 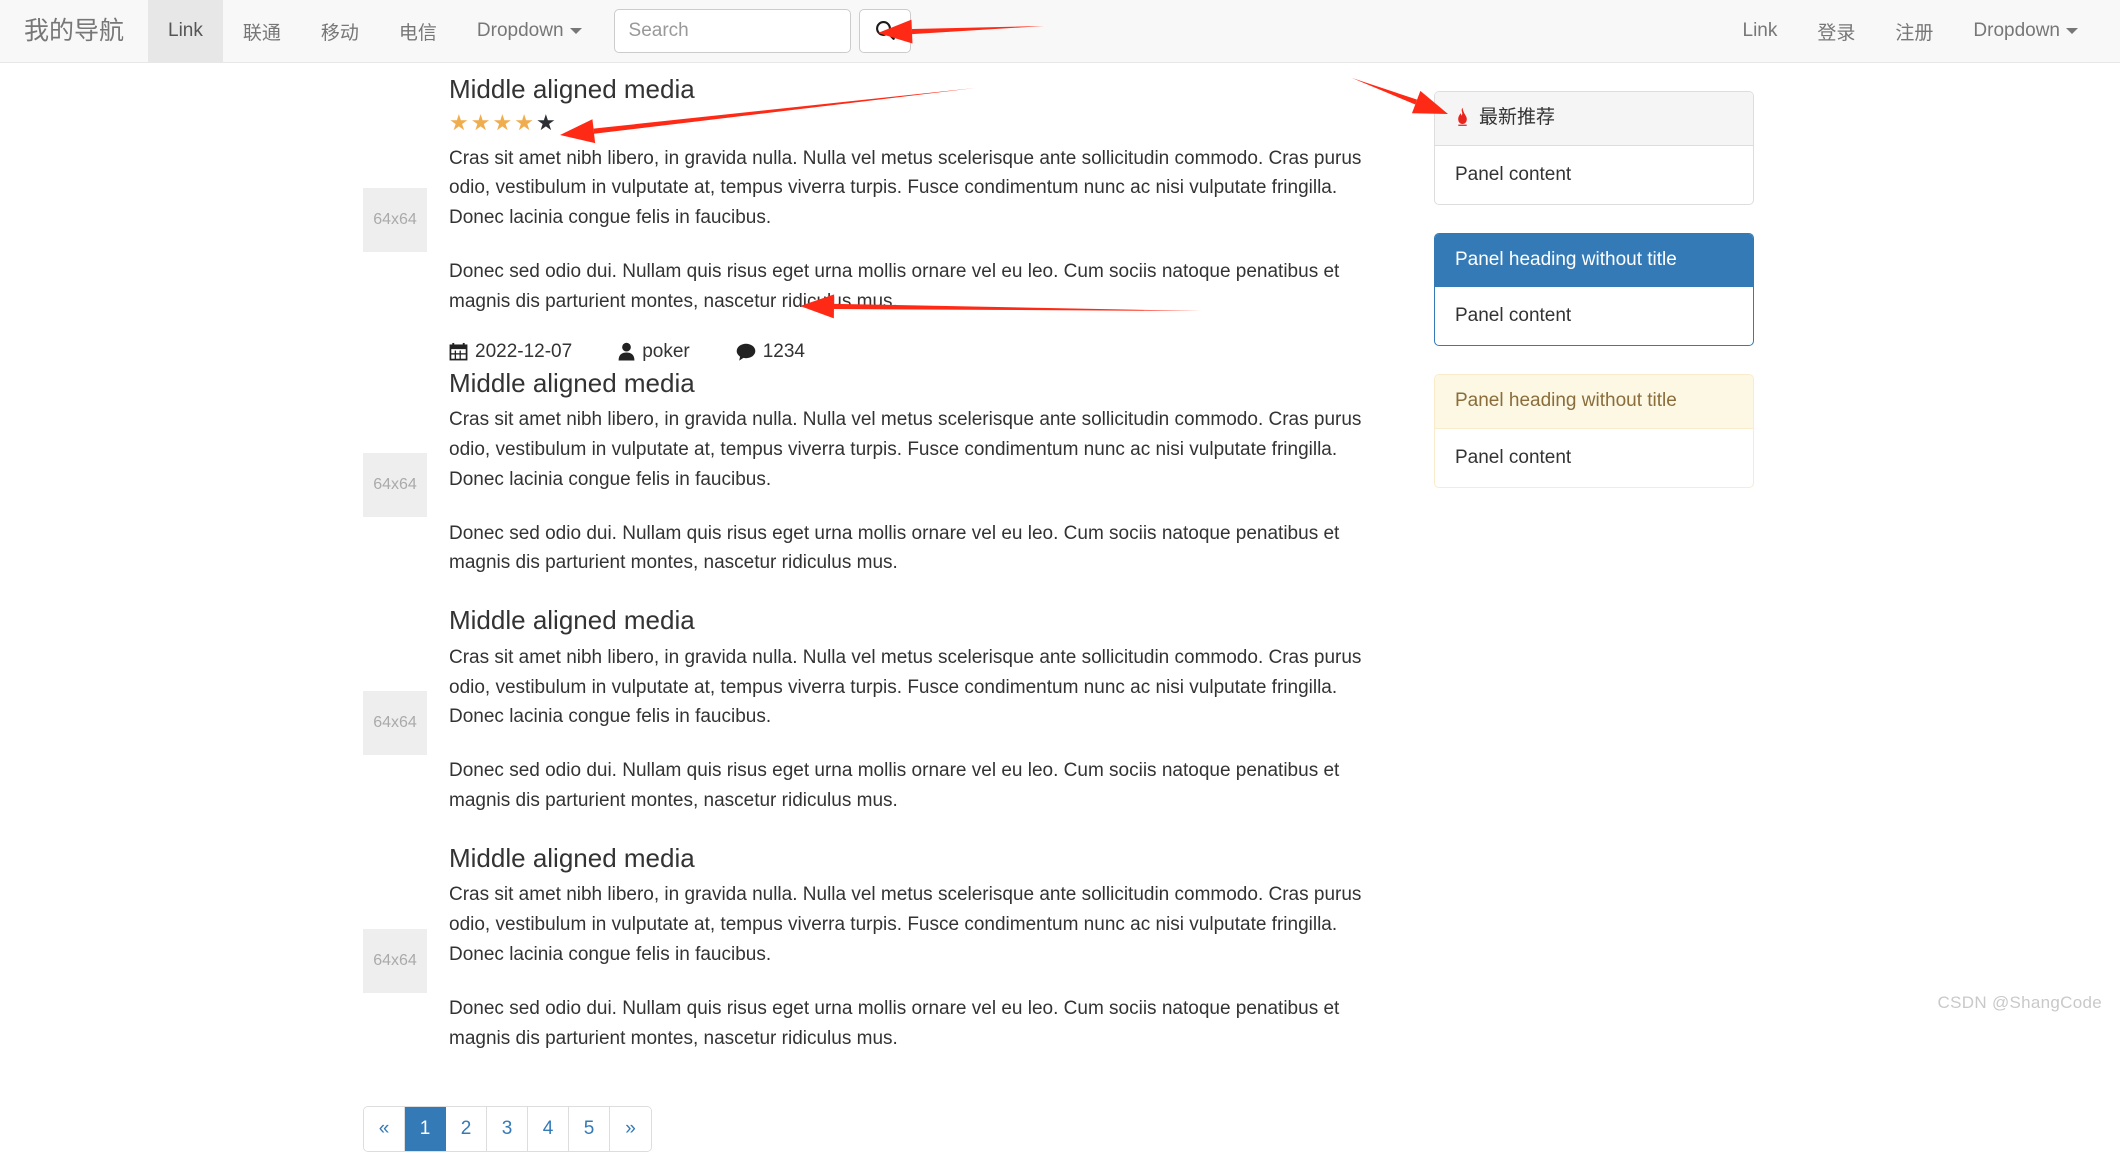 What do you see at coordinates (911, 352) in the screenshot?
I see `media-meta-row: 2022-12-07 poker 1234` at bounding box center [911, 352].